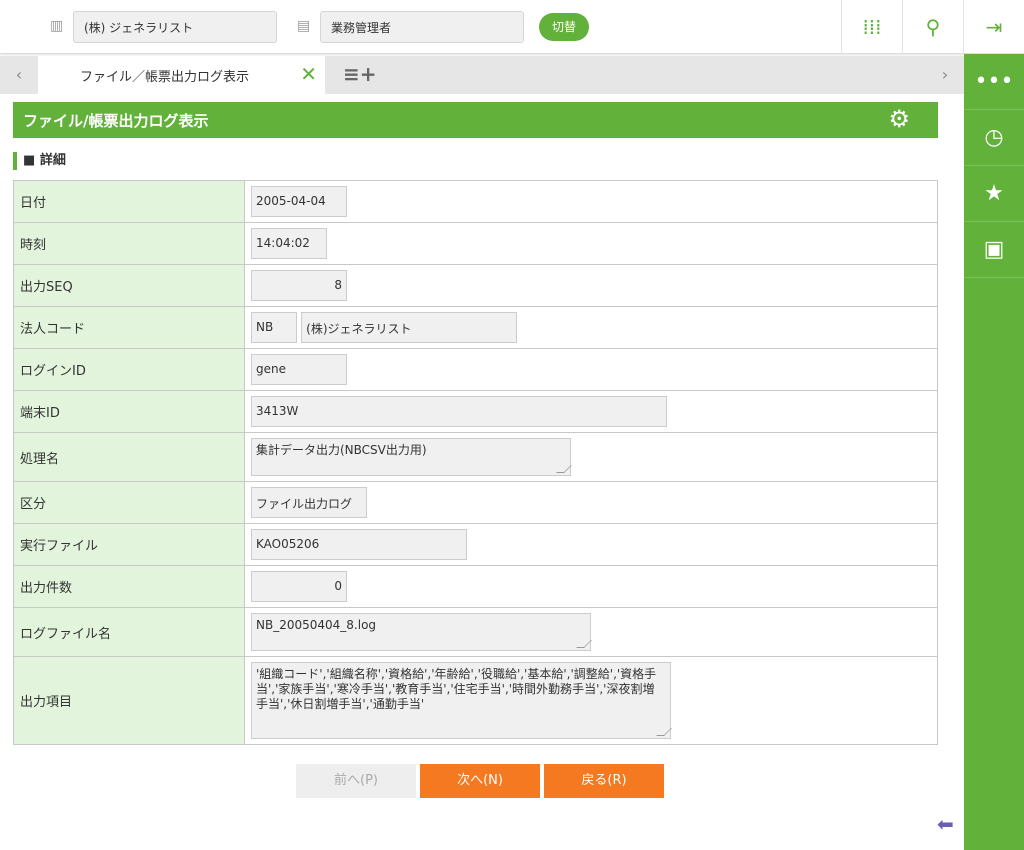 The image size is (1024, 850). Describe the element at coordinates (175, 27) in the screenshot. I see `company-field: (株) ジェネラリスト` at that location.